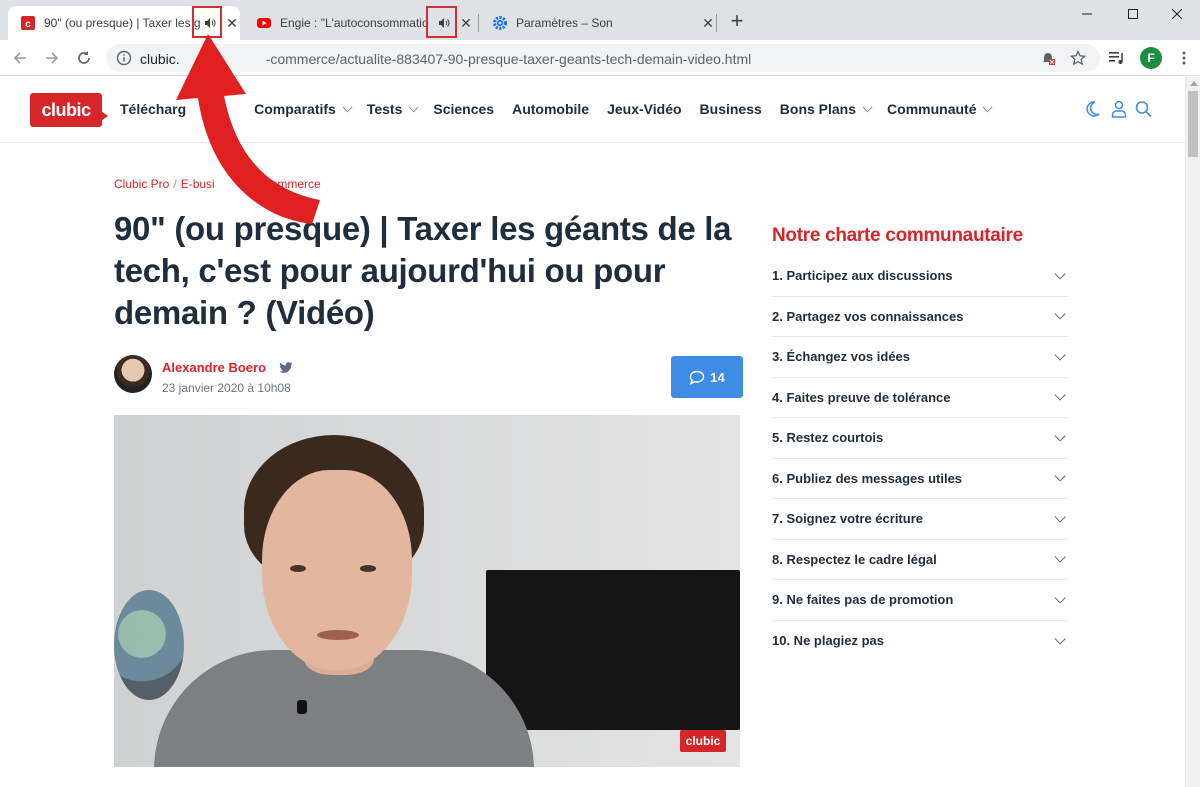  What do you see at coordinates (1143, 111) in the screenshot?
I see `search-icon` at bounding box center [1143, 111].